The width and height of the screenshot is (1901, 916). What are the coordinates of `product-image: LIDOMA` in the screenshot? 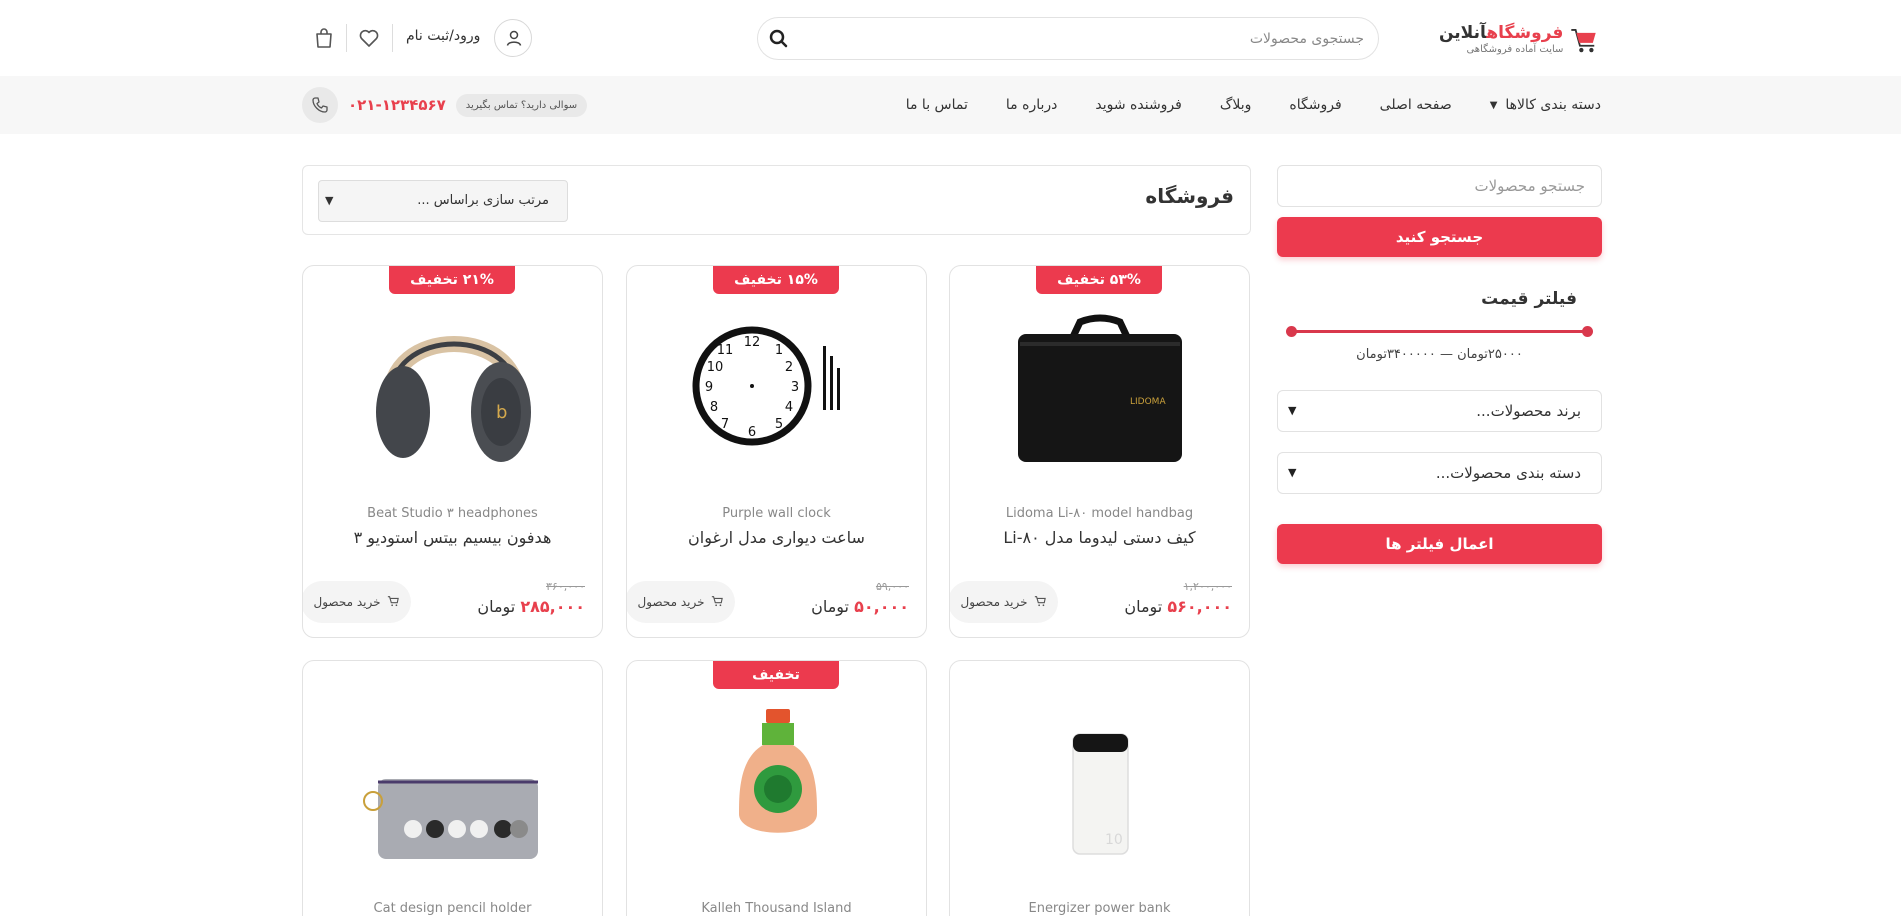 It's located at (1099, 384).